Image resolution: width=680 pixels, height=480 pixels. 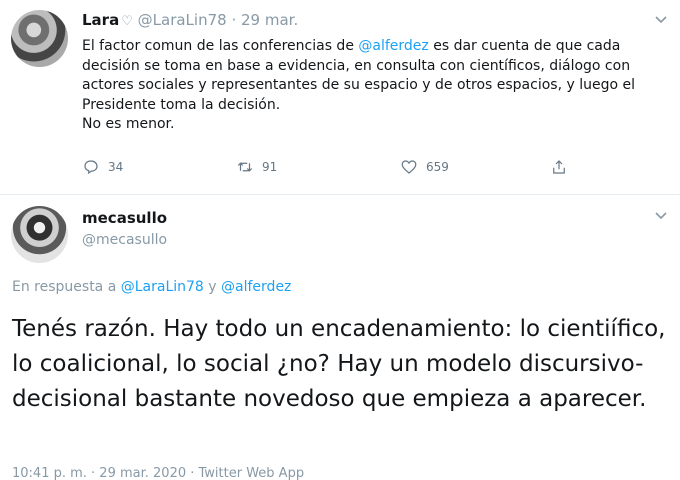 What do you see at coordinates (127, 21) in the screenshot?
I see `heart-icon: ♡` at bounding box center [127, 21].